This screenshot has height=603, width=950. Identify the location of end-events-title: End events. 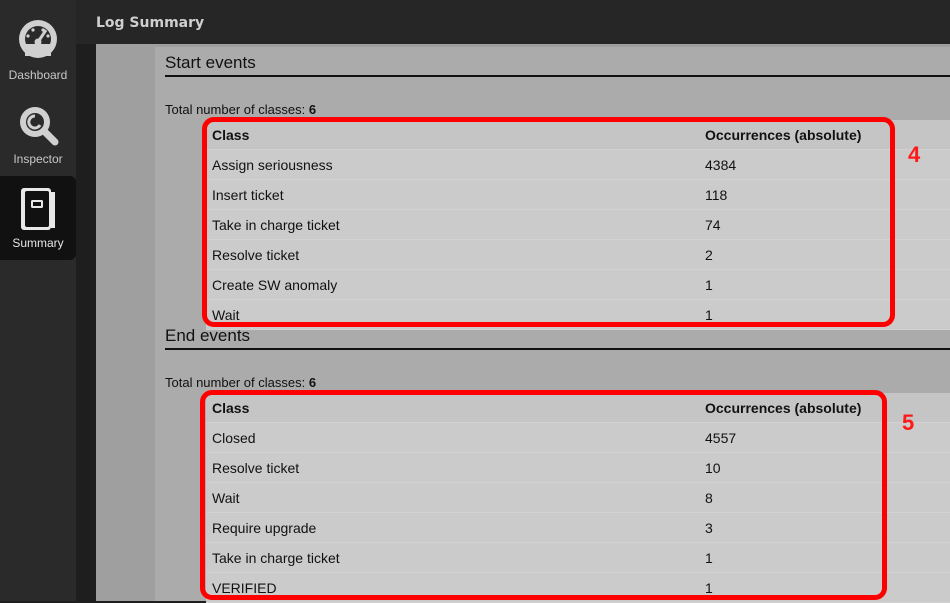
(208, 335).